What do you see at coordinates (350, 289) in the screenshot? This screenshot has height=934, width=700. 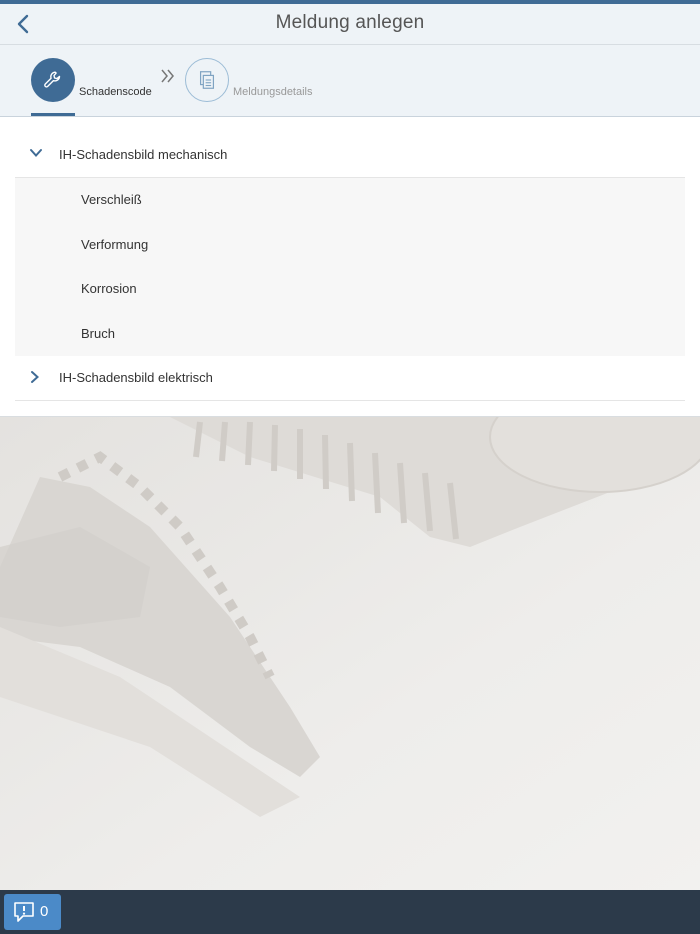 I see `list-item-korrosion: Korrosion` at bounding box center [350, 289].